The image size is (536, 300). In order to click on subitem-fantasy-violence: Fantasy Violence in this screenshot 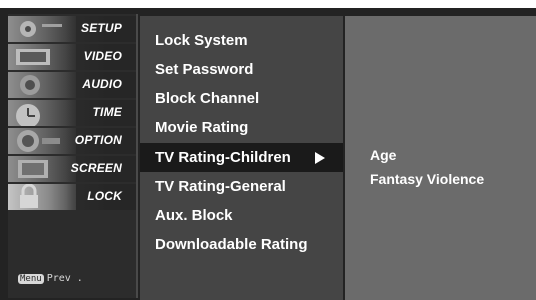, I will do `click(427, 179)`.